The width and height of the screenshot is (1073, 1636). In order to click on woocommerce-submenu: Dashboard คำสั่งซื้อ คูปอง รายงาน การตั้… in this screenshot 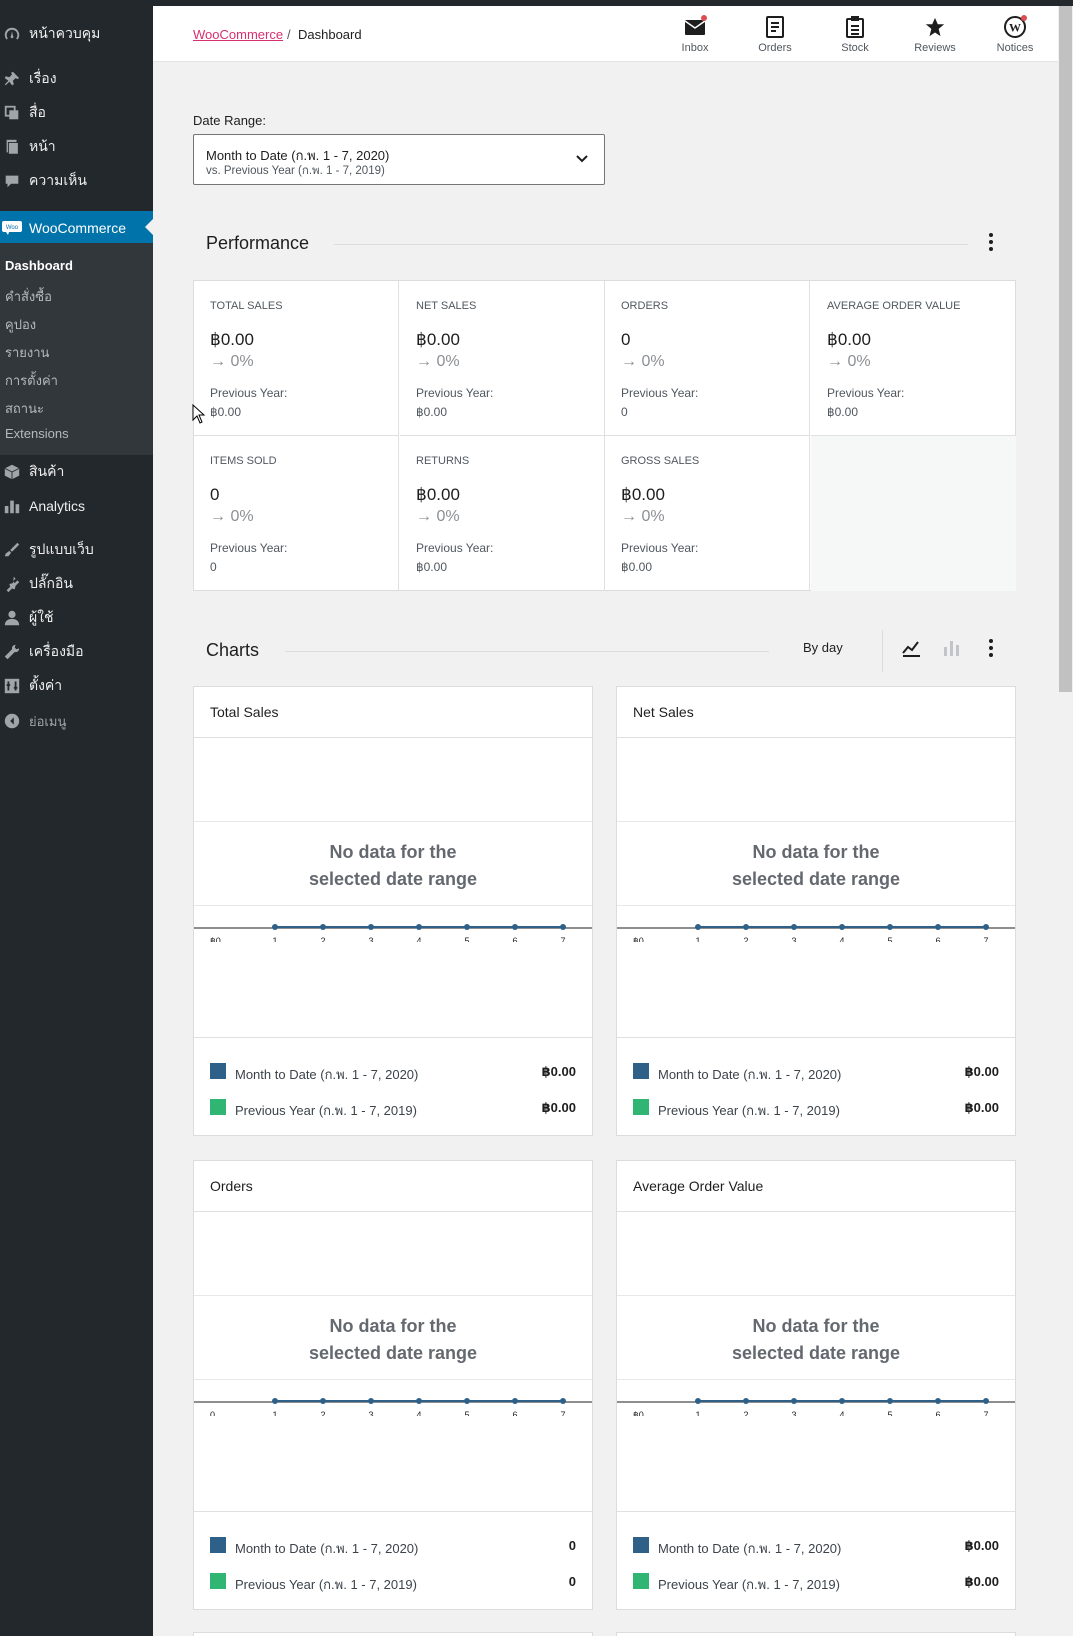, I will do `click(76, 349)`.